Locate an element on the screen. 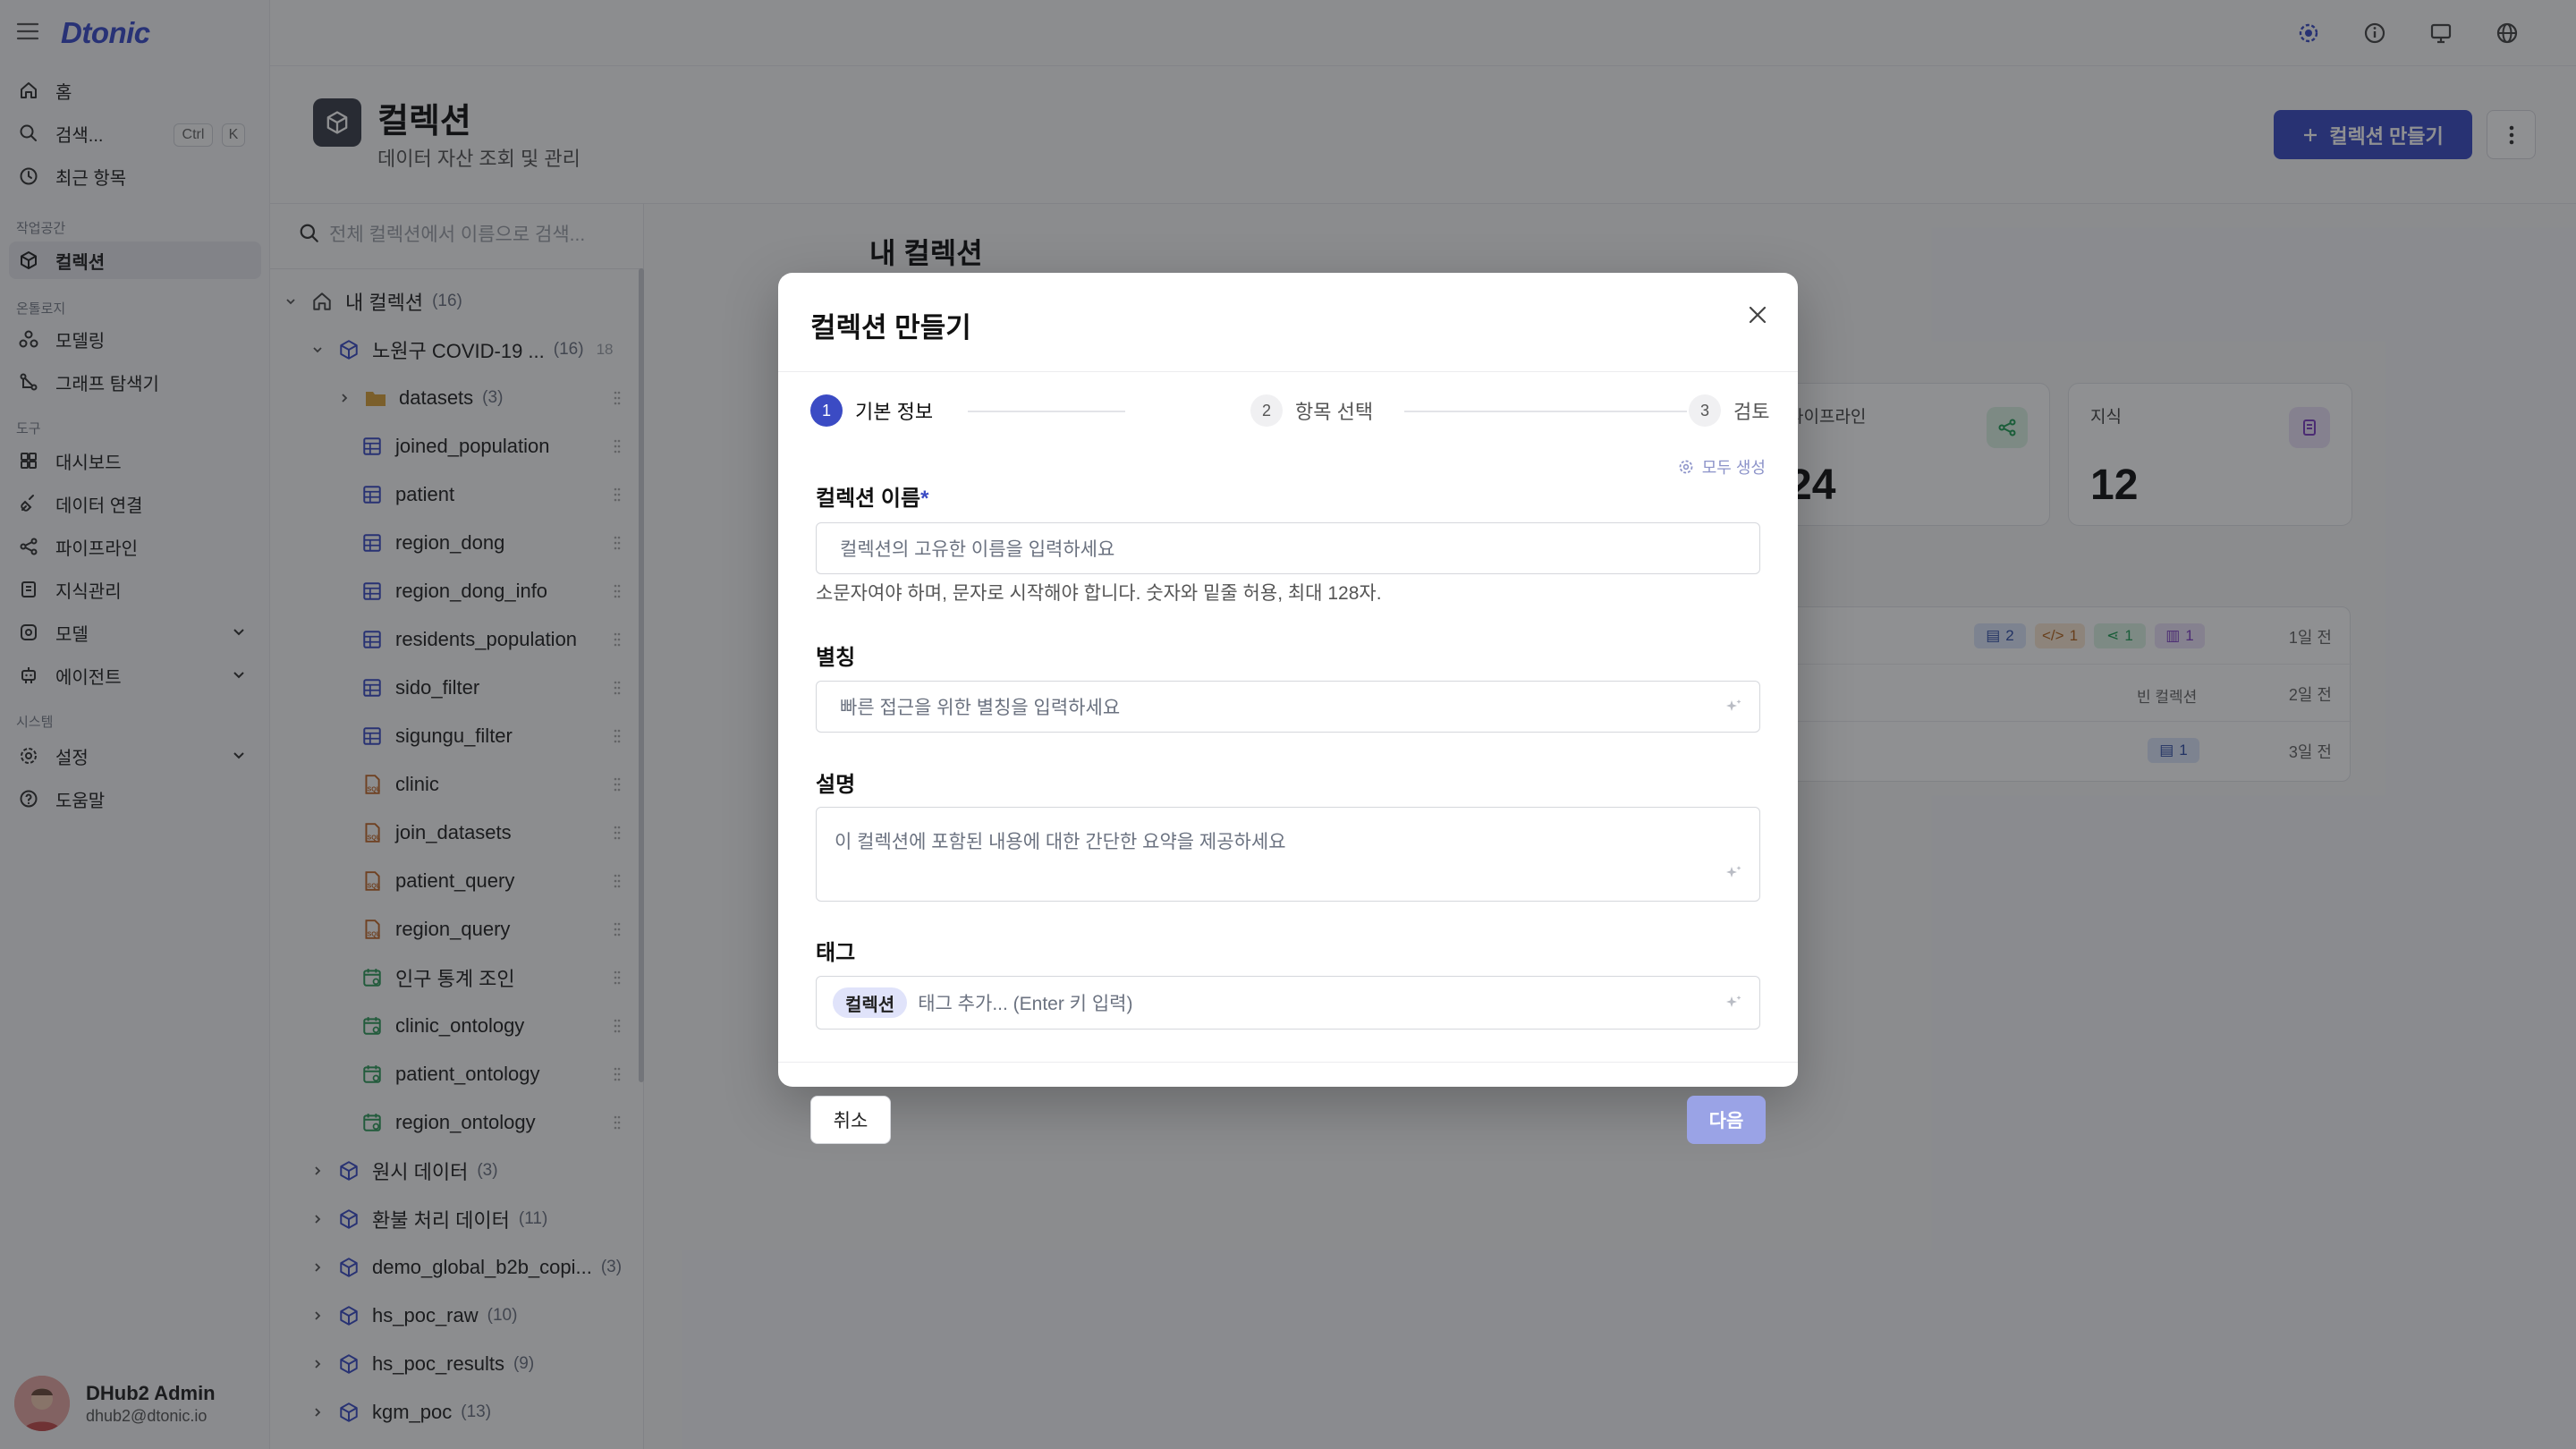  alias-field-label: 별칭 is located at coordinates (836, 658).